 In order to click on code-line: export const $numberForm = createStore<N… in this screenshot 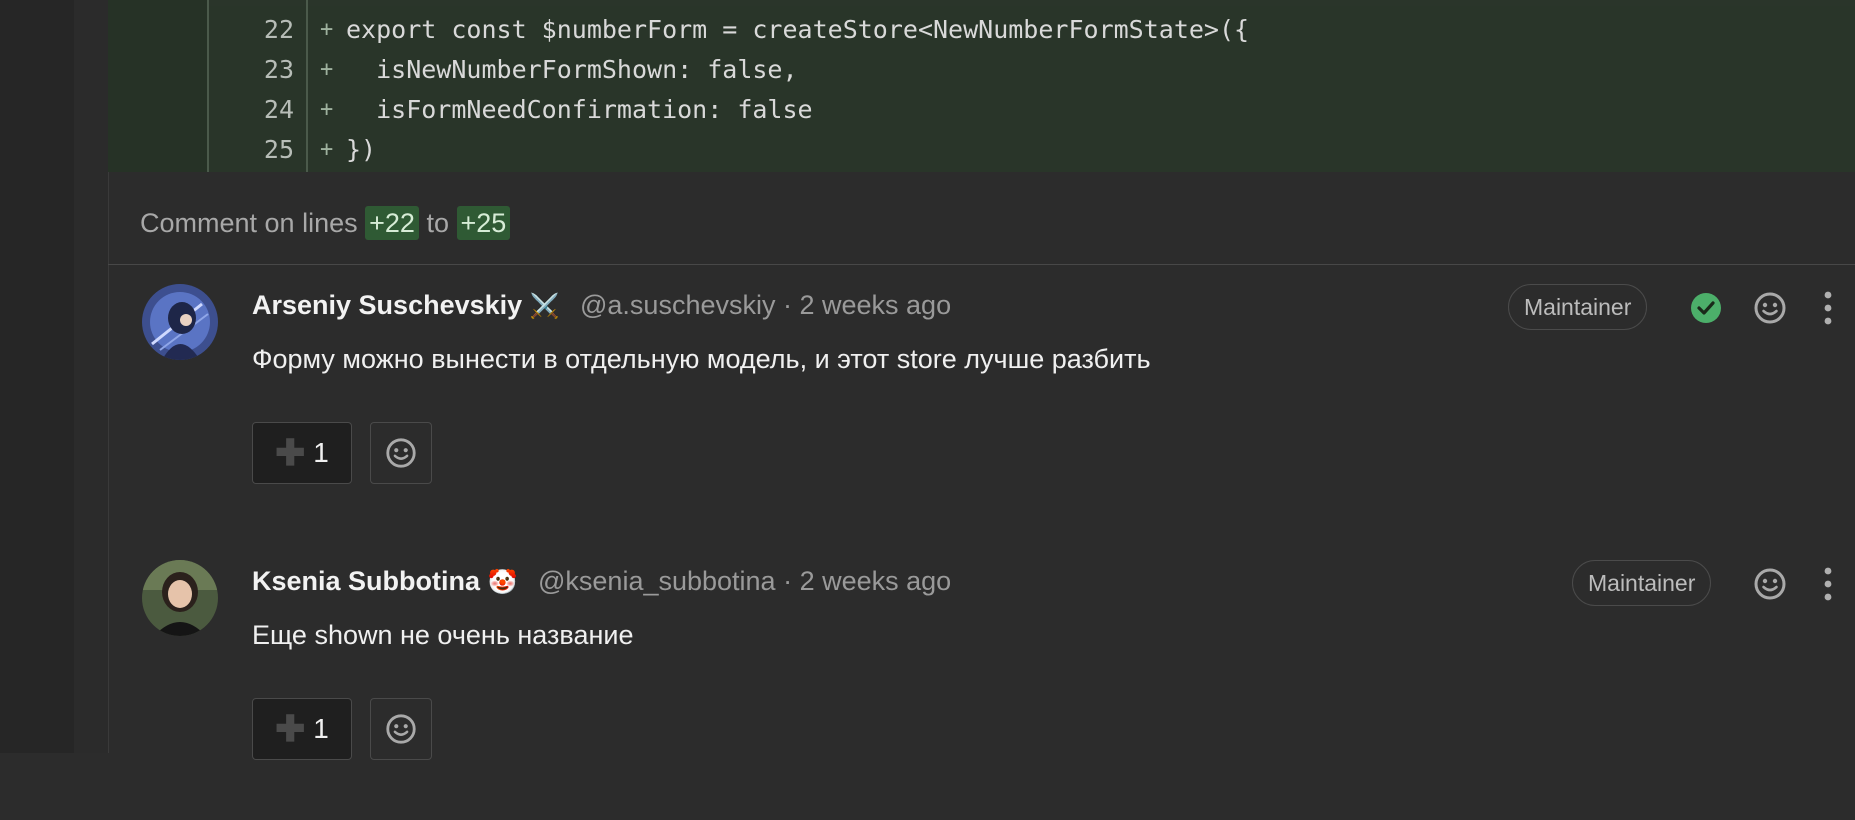, I will do `click(798, 29)`.